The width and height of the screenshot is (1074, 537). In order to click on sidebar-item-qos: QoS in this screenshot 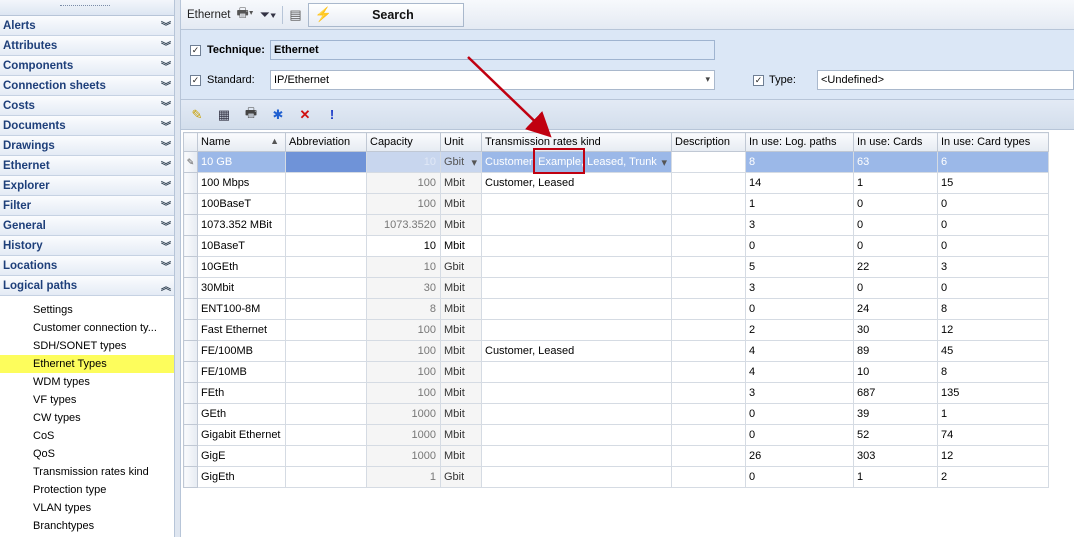, I will do `click(87, 454)`.